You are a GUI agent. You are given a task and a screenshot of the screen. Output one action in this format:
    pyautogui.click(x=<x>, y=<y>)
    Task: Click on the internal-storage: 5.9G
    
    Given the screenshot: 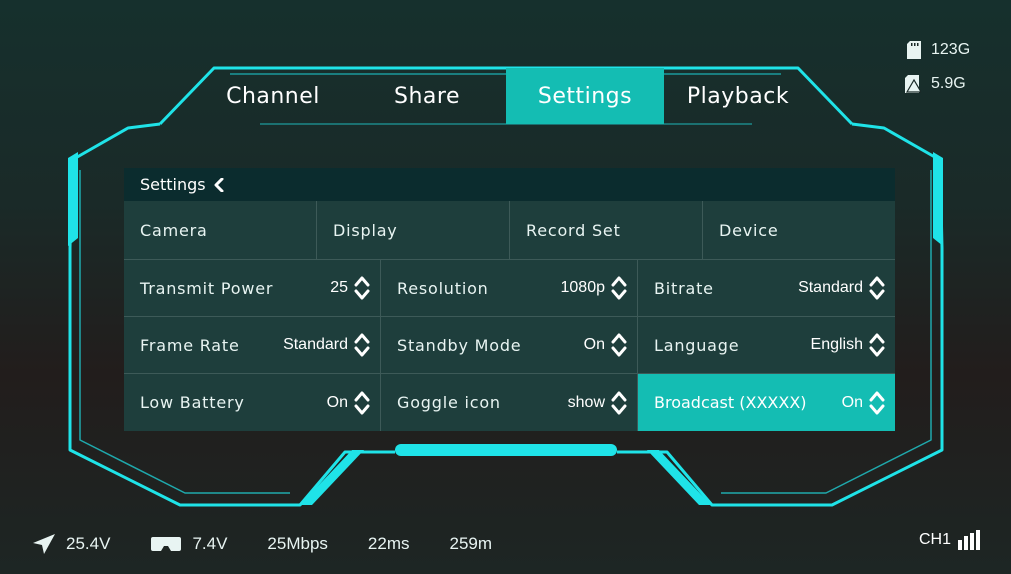 What is the action you would take?
    pyautogui.click(x=939, y=84)
    